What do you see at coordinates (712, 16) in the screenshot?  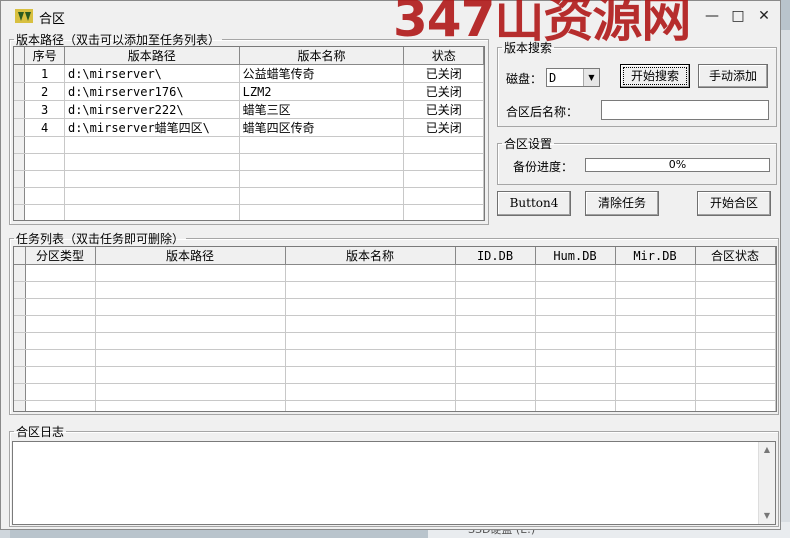 I see `minimize-button: —` at bounding box center [712, 16].